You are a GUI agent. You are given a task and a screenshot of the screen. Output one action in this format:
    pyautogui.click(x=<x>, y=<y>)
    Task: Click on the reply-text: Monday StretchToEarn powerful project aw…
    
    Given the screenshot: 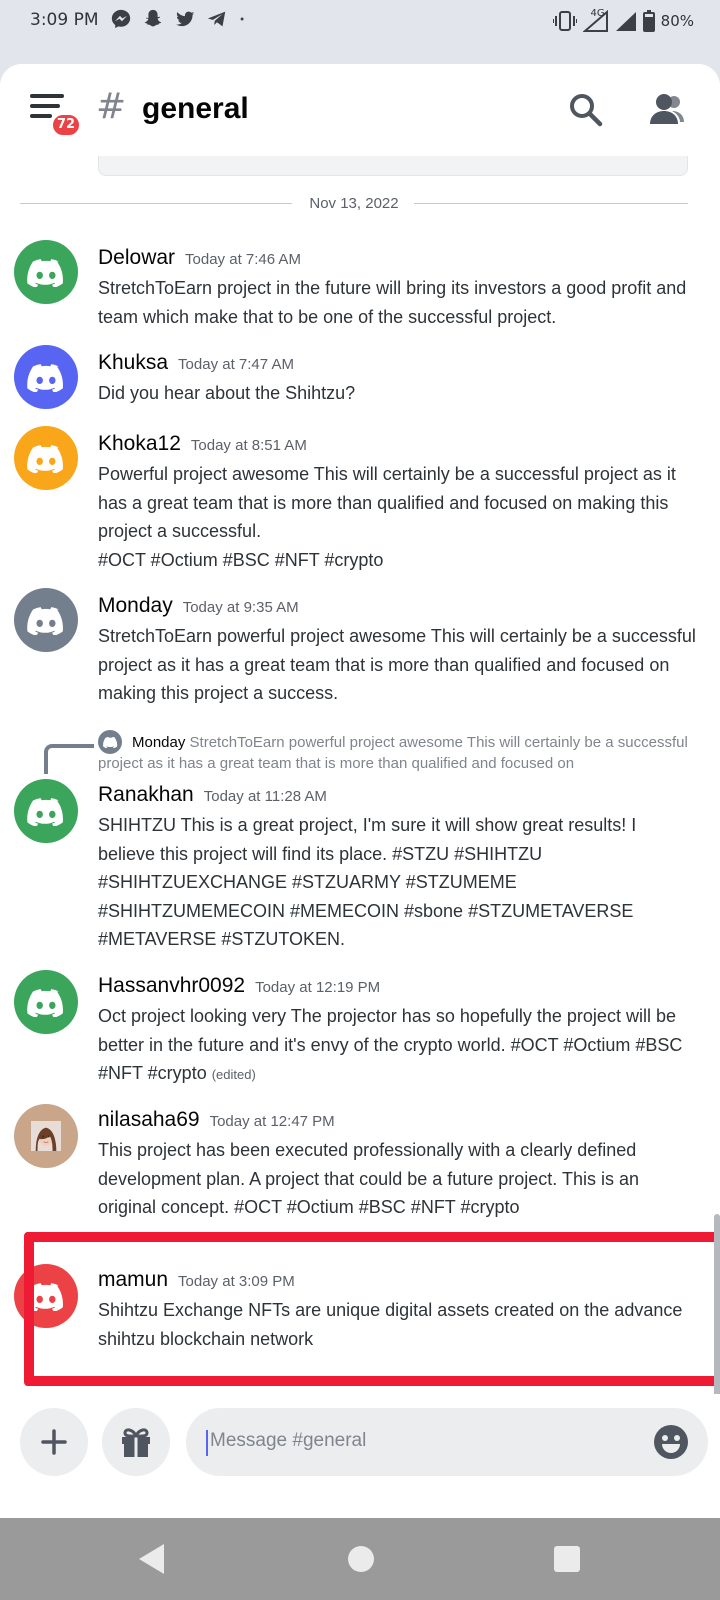 What is the action you would take?
    pyautogui.click(x=398, y=753)
    